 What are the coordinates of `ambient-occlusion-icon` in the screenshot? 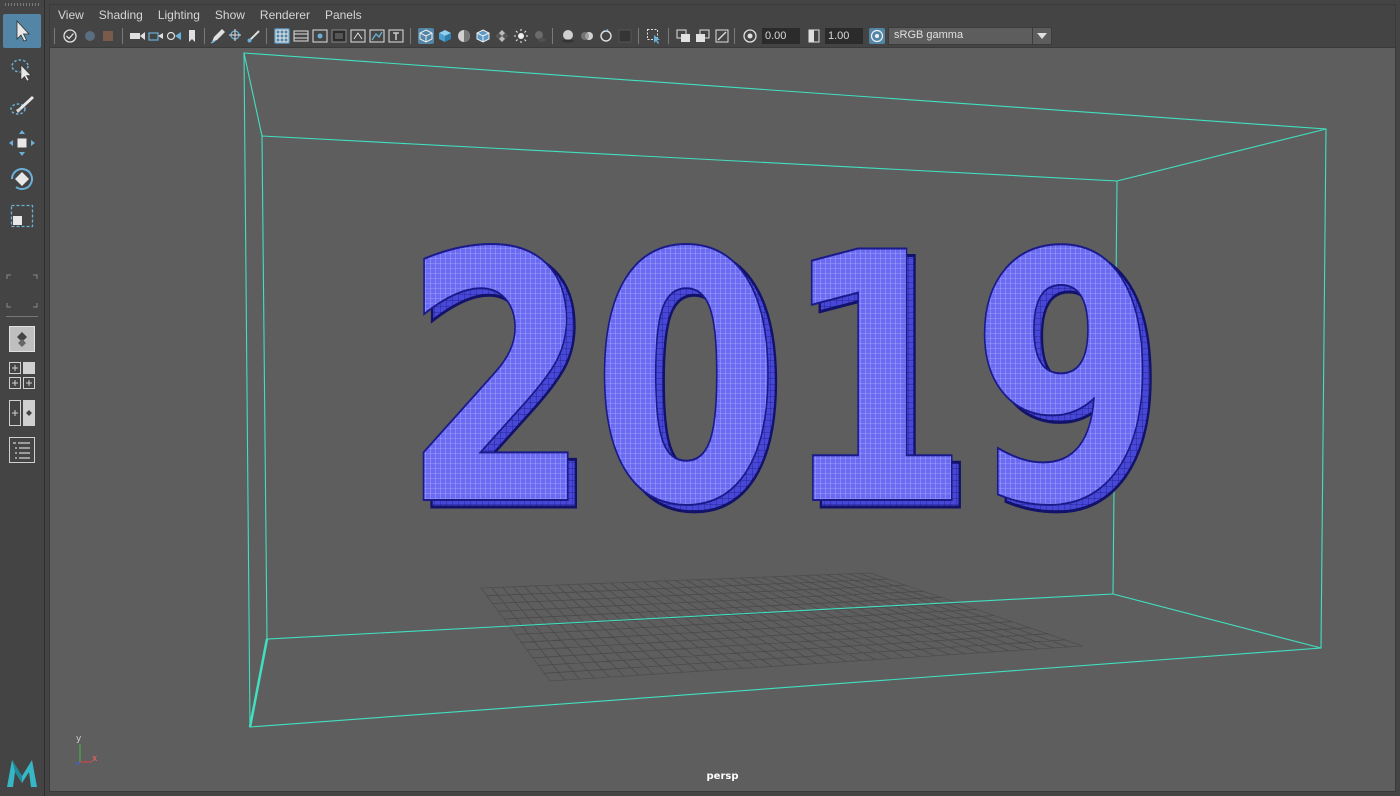 It's located at (568, 36).